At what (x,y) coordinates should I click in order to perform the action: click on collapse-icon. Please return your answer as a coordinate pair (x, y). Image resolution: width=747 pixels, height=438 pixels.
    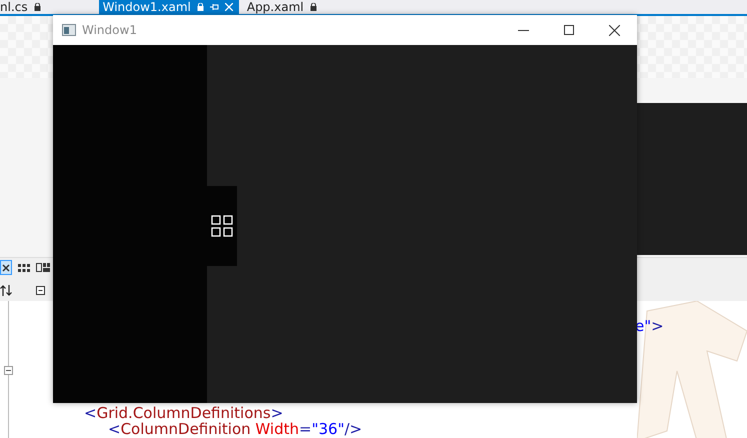
    Looking at the image, I should click on (8, 370).